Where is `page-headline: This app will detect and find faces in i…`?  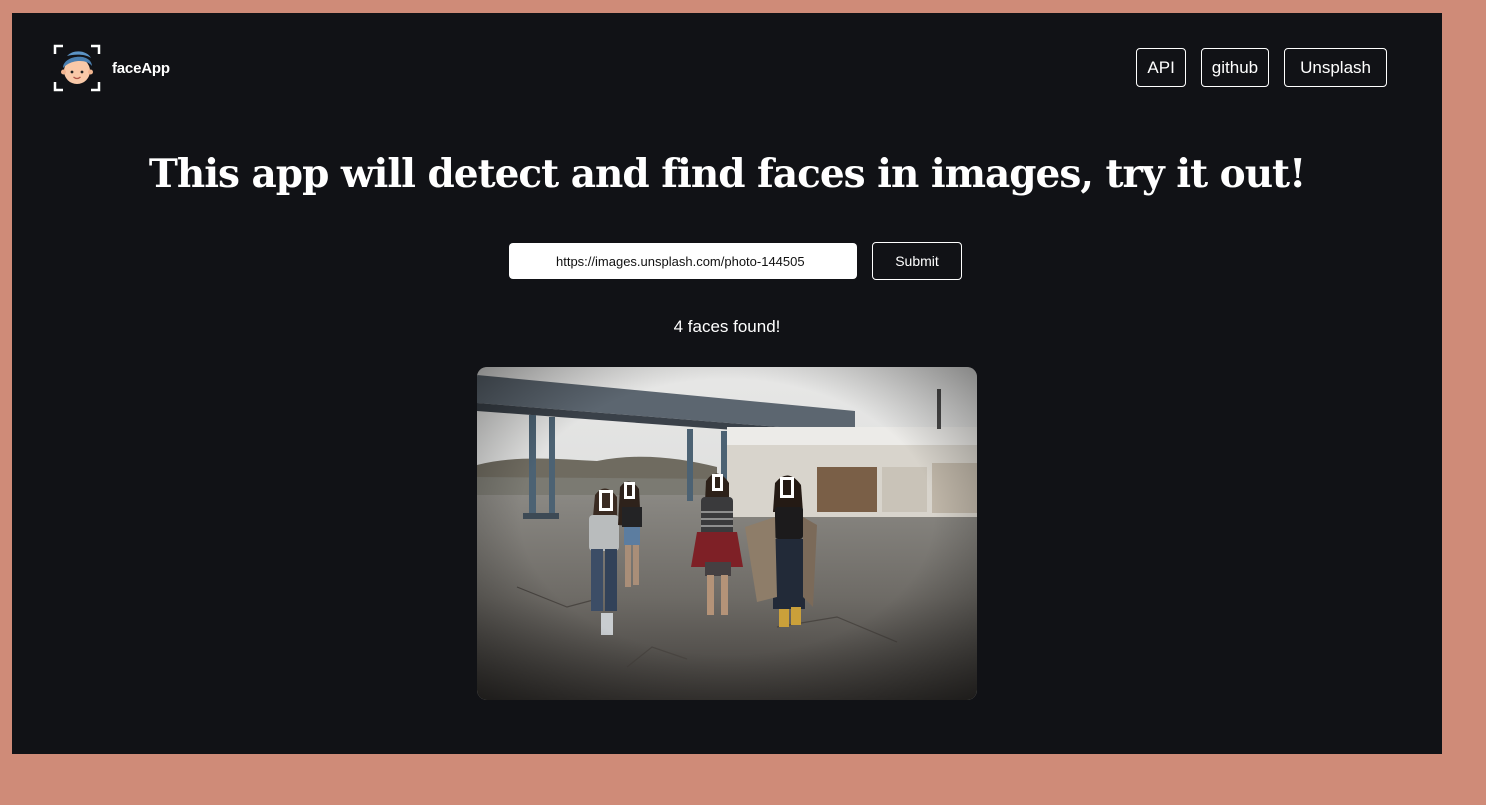
page-headline: This app will detect and find faces in i… is located at coordinates (727, 174).